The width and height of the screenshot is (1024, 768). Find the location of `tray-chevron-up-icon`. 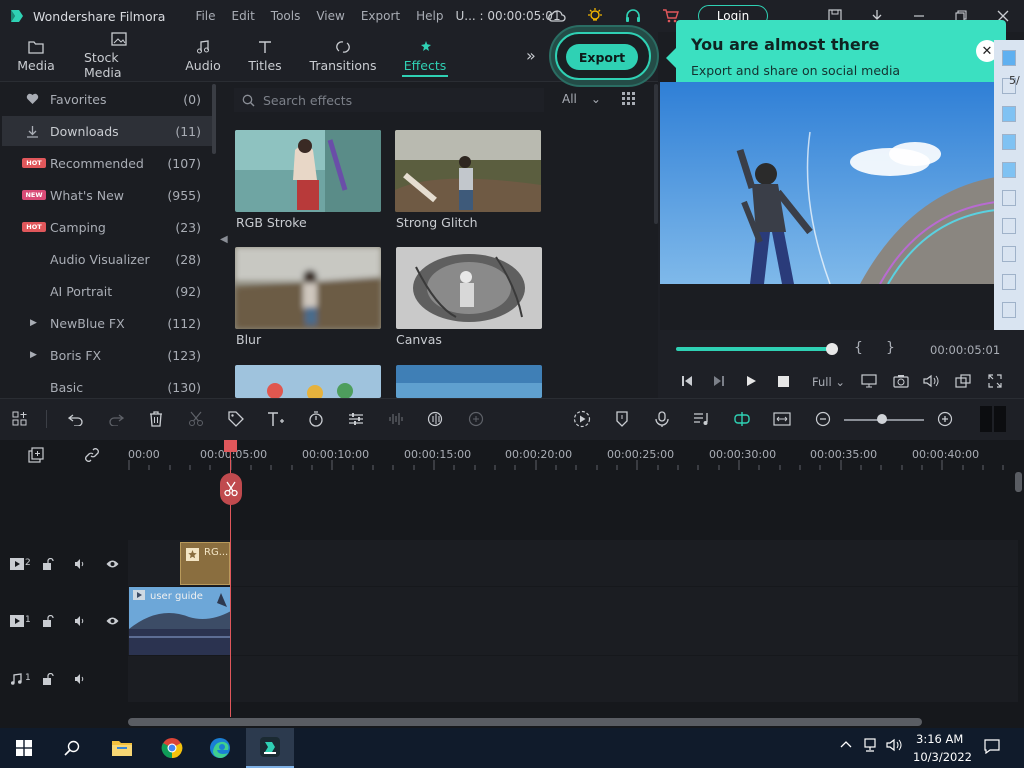

tray-chevron-up-icon is located at coordinates (846, 745).